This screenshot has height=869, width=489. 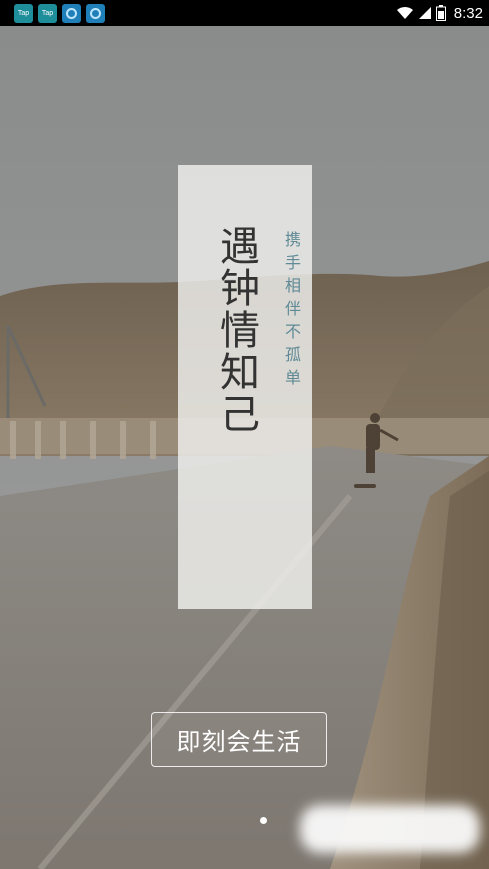 What do you see at coordinates (390, 829) in the screenshot?
I see `blurred-watermark` at bounding box center [390, 829].